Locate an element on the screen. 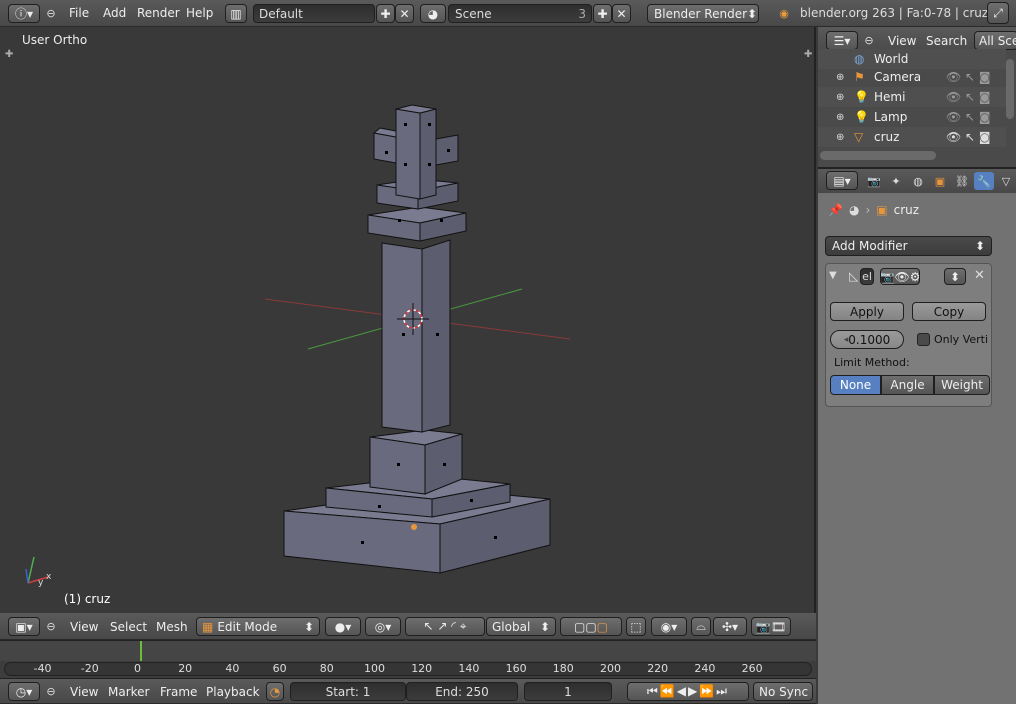  editor-type-3dview-button: ▣ ▾ is located at coordinates (24, 626).